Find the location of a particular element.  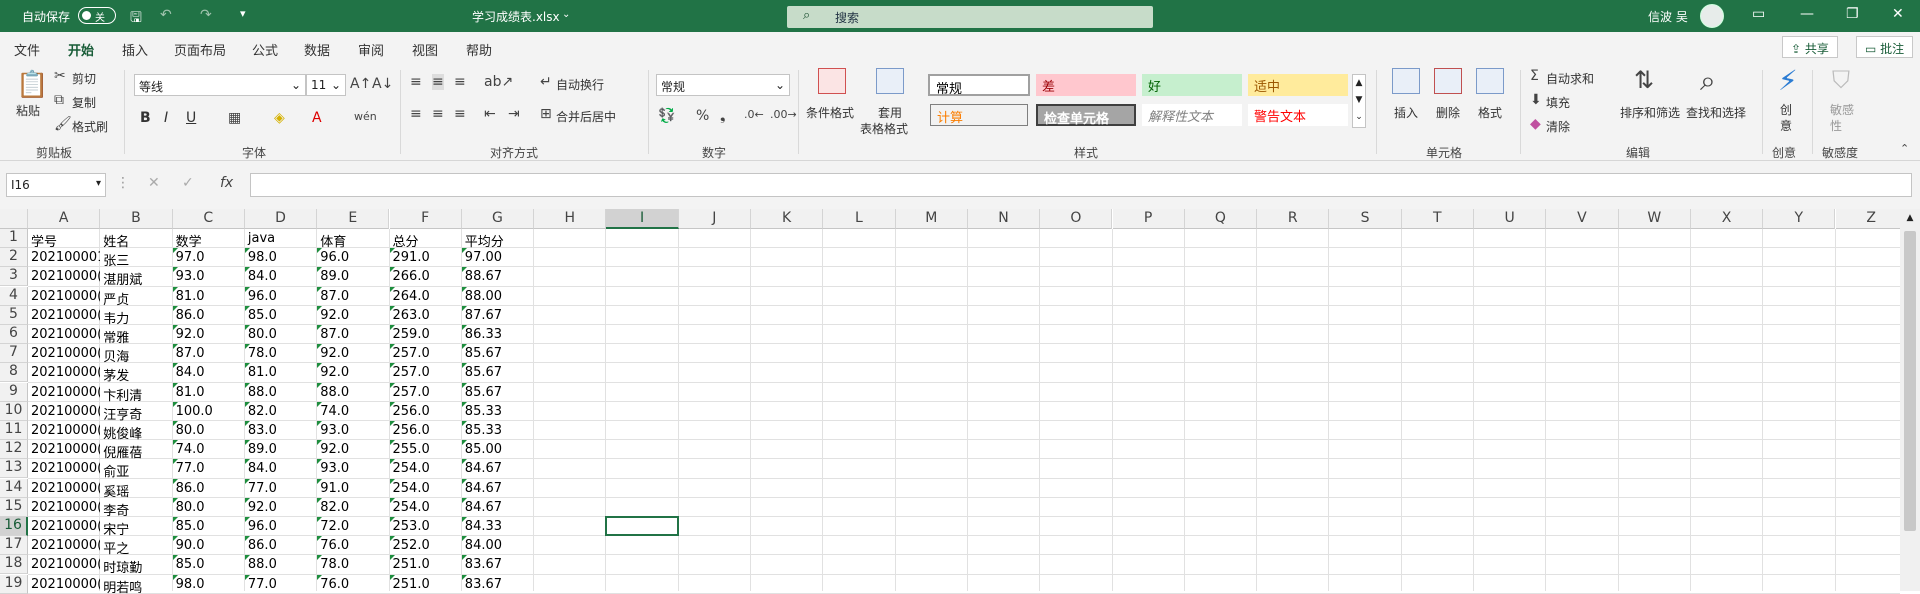

table-cell: 张三 is located at coordinates (136, 257).